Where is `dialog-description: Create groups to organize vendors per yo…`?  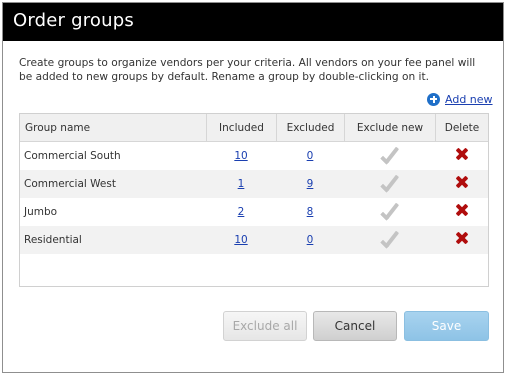 dialog-description: Create groups to organize vendors per yo… is located at coordinates (247, 70).